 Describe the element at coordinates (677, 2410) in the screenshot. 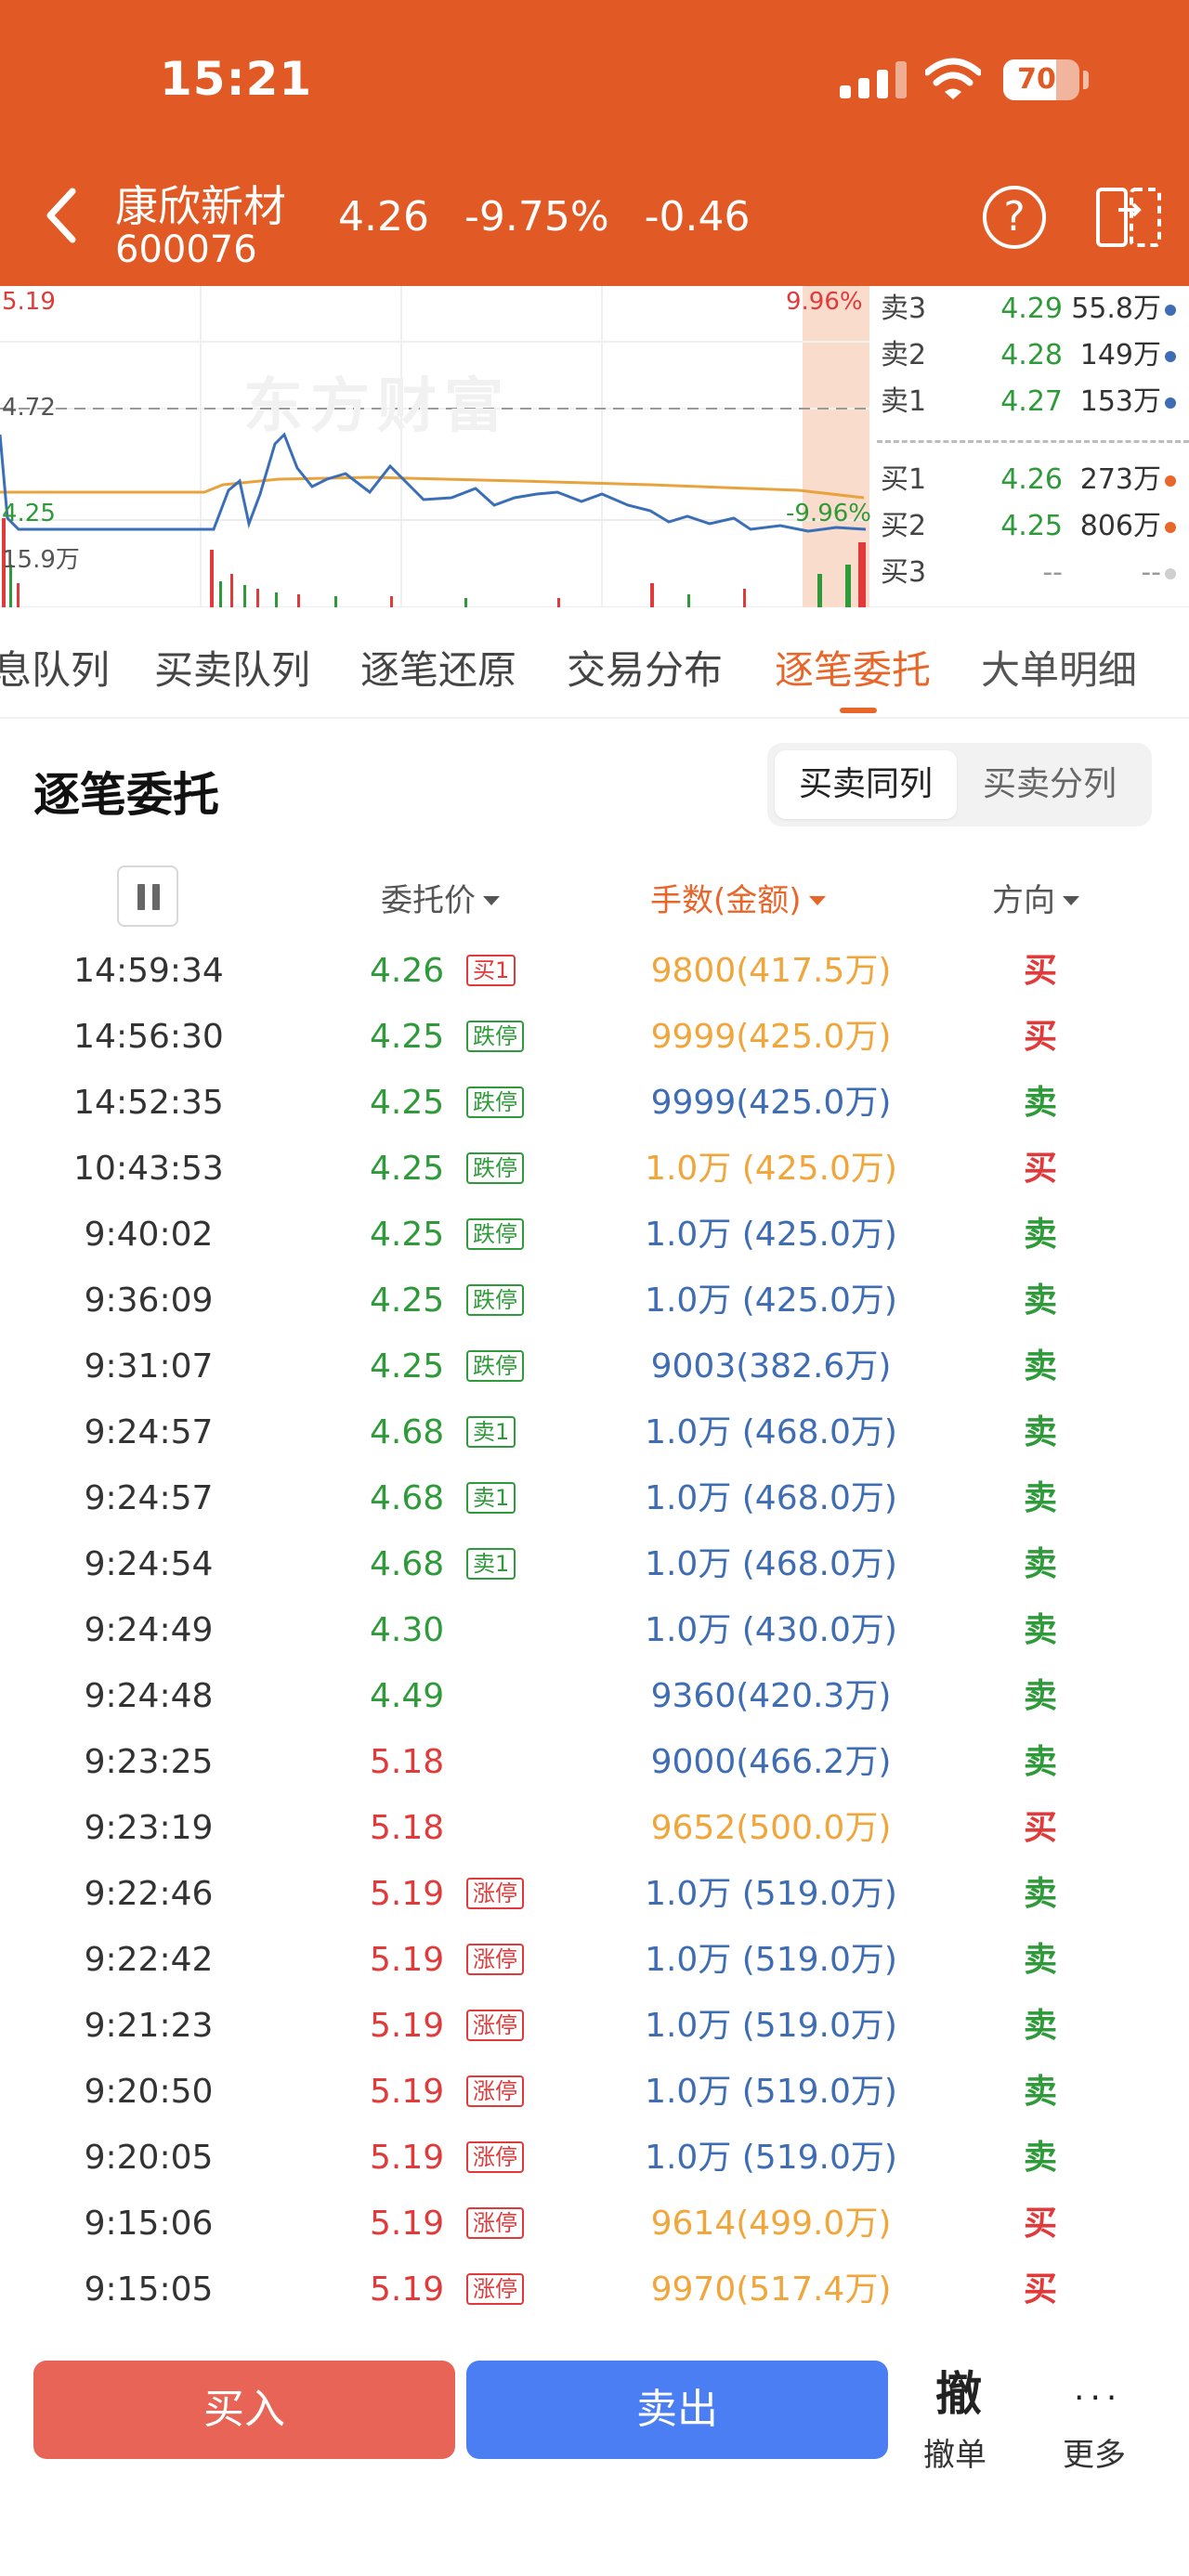

I see `sell-button: 卖出` at that location.